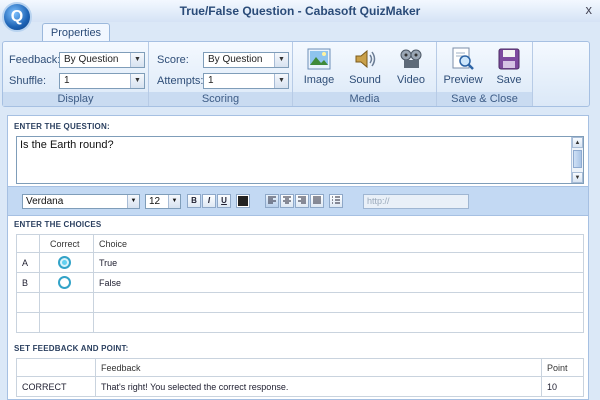 The image size is (600, 400). What do you see at coordinates (75, 99) in the screenshot?
I see `display-group-label: Display` at bounding box center [75, 99].